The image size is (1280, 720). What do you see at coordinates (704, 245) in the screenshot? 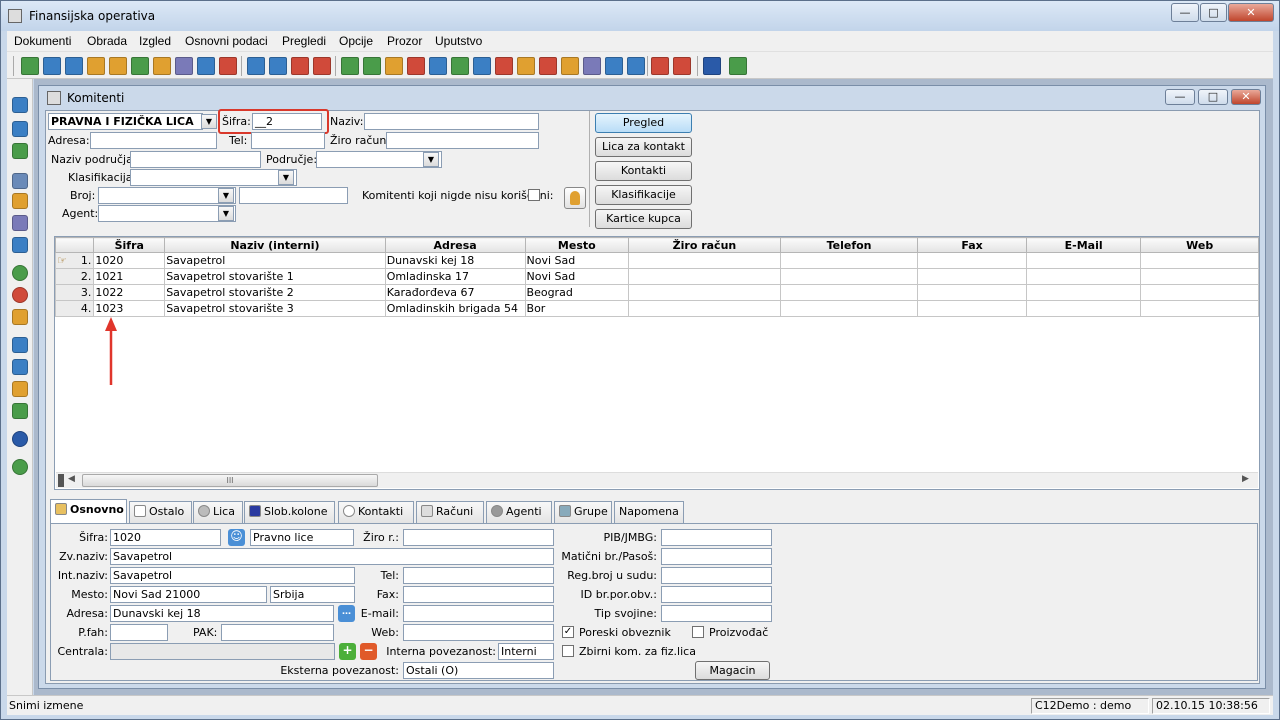
I see `column-header-ziro: Žiro račun` at bounding box center [704, 245].